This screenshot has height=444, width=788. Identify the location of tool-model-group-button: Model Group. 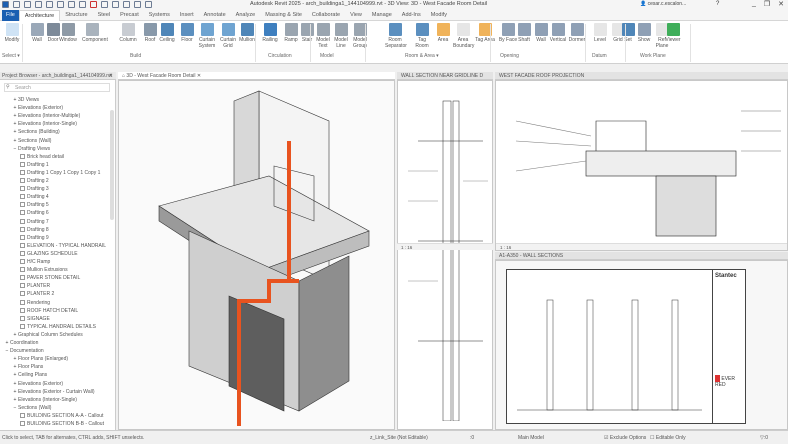
(360, 36).